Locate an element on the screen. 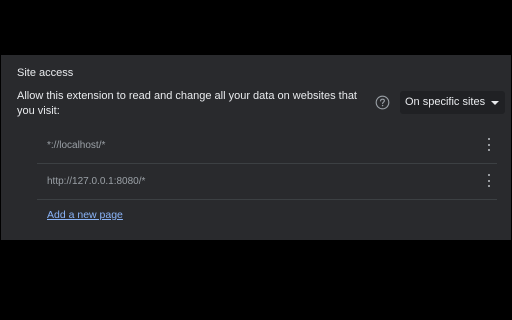  site-row: *://localhost/* is located at coordinates (267, 145).